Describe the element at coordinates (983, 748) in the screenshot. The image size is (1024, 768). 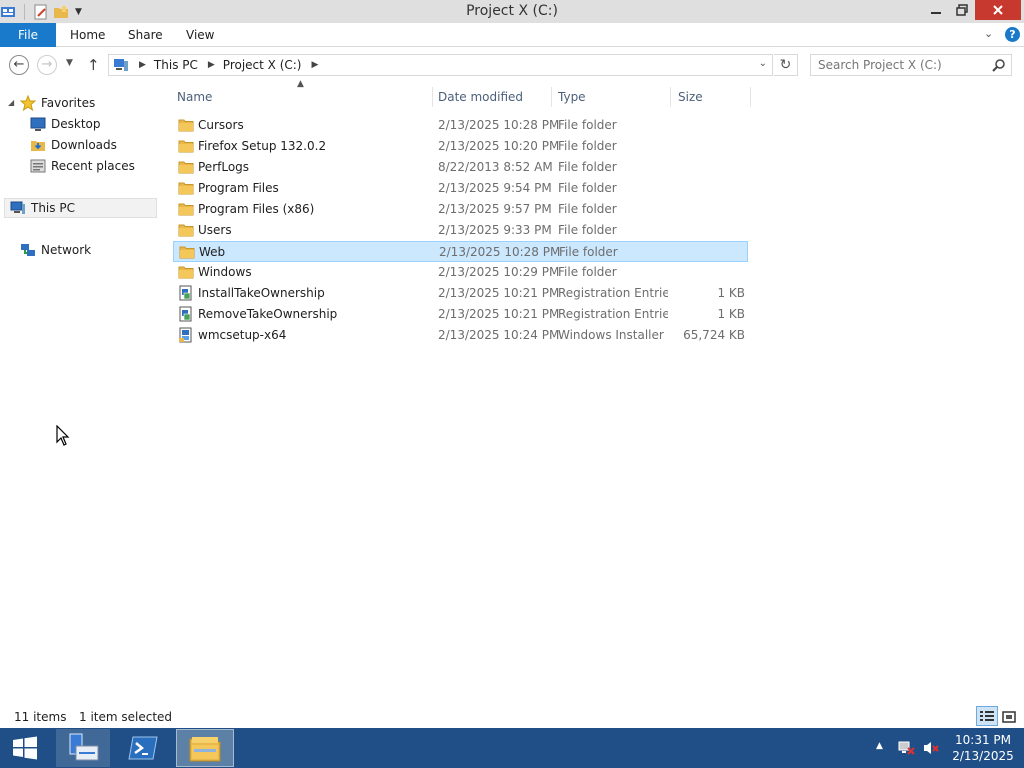
I see `system-clock: 10:31 PM 2/13/2025` at that location.